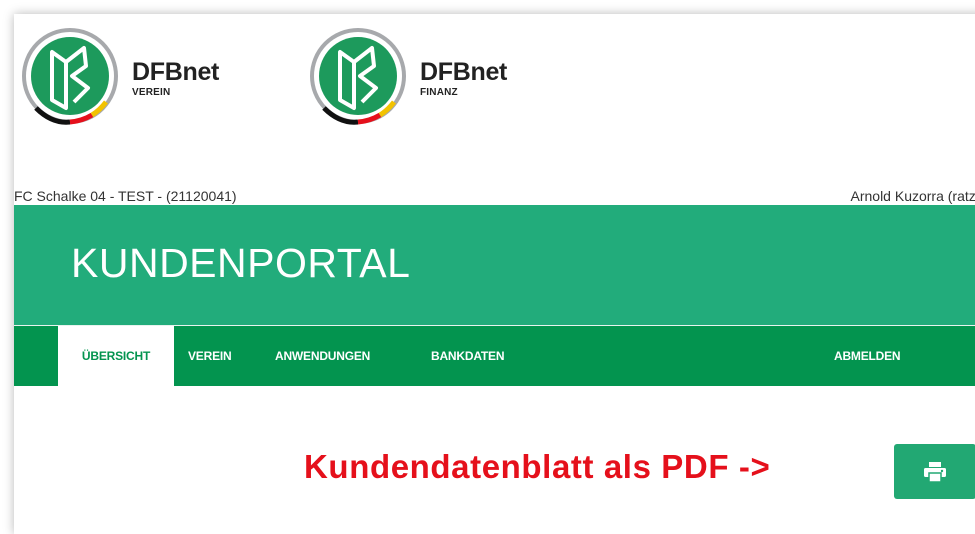  Describe the element at coordinates (467, 356) in the screenshot. I see `nav-tab-bankdaten: BANKDATEN` at that location.